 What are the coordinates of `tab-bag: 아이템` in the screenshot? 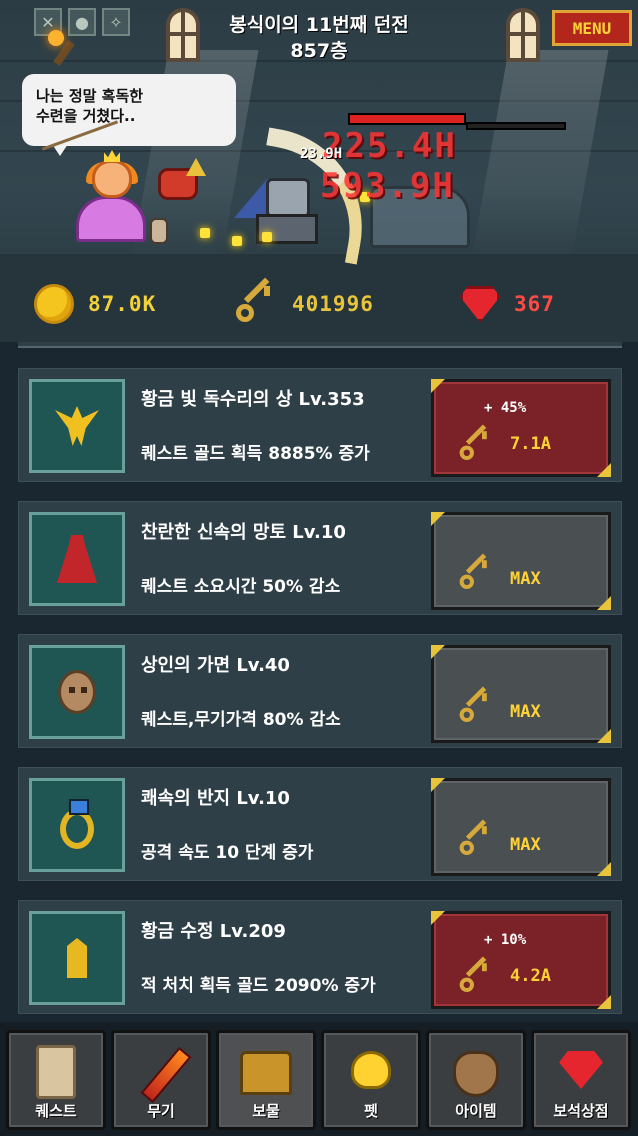 It's located at (476, 1080).